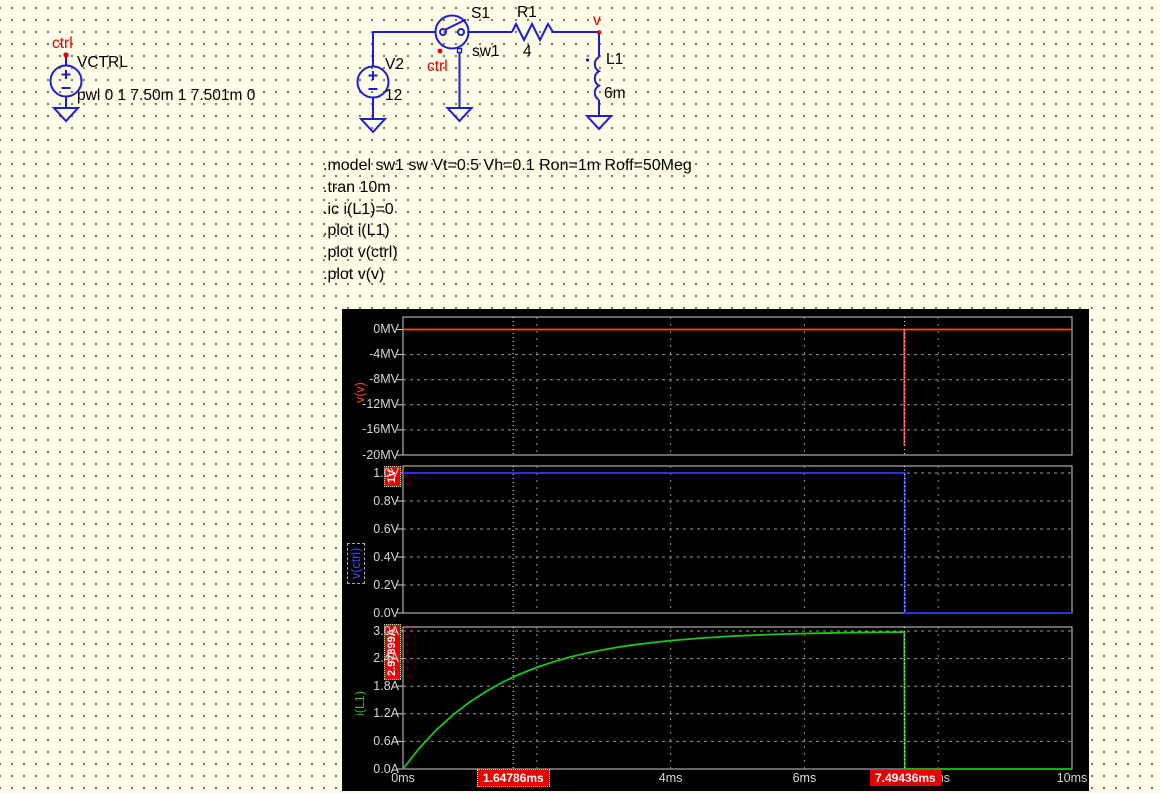  What do you see at coordinates (614, 60) in the screenshot?
I see `l1-refdes: L1` at bounding box center [614, 60].